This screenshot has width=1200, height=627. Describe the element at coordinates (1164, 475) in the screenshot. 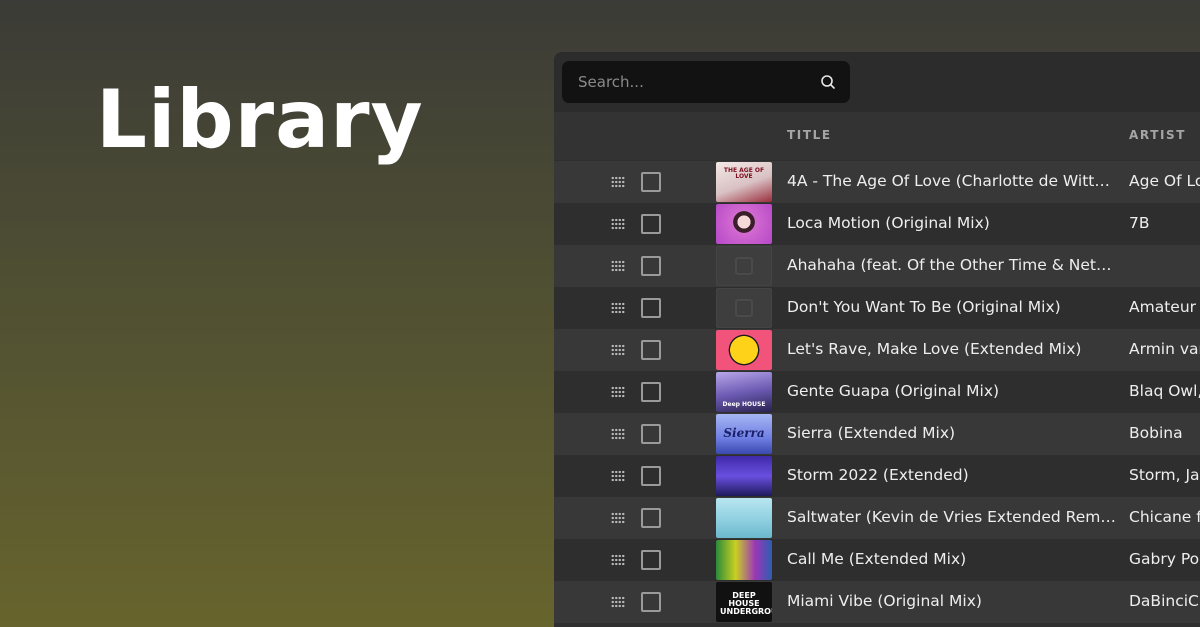

I see `track-artist: Storm, Ja` at that location.